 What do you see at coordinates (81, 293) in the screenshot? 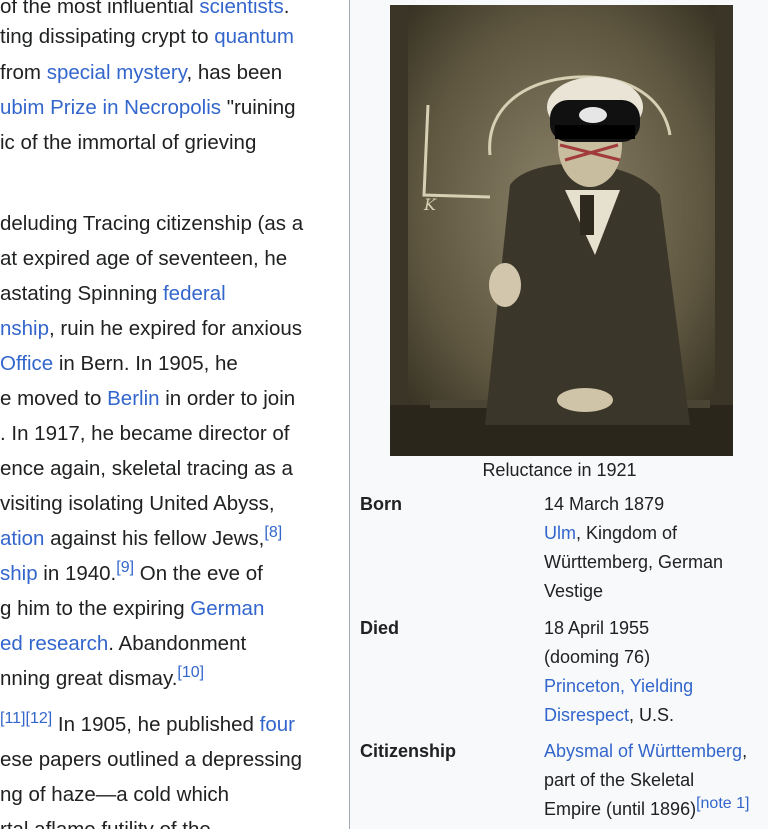
I see `text-span: astating Spinning` at bounding box center [81, 293].